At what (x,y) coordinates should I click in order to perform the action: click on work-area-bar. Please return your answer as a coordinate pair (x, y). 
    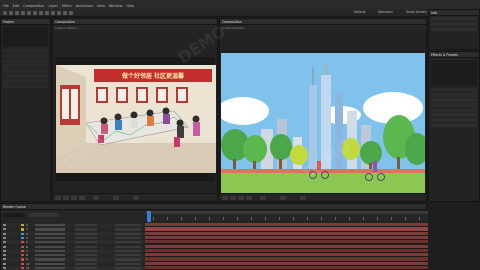
    Looking at the image, I should click on (286, 212).